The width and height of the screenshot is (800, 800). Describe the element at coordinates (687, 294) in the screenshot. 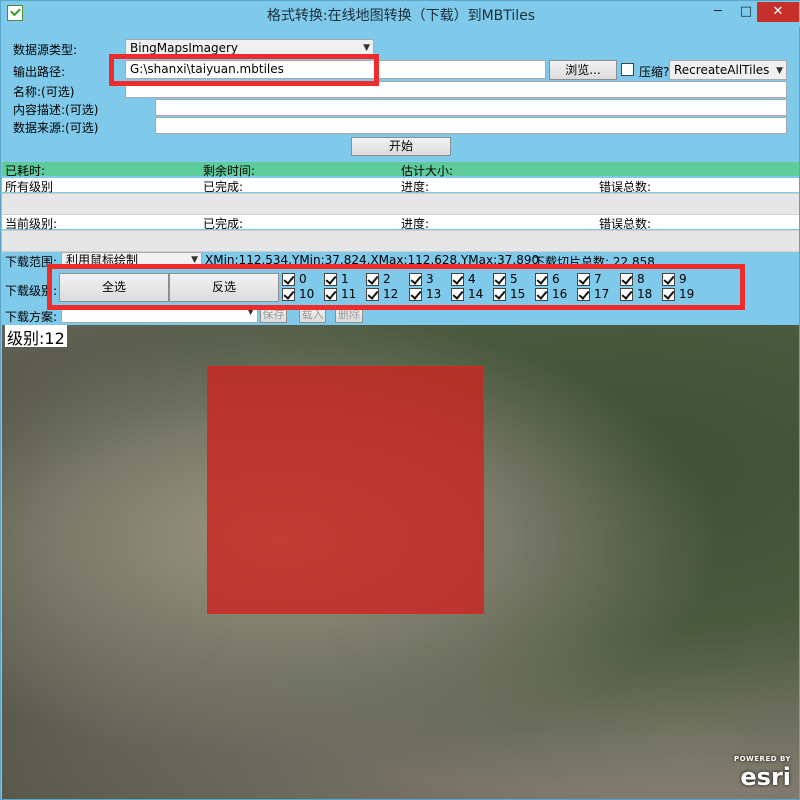

I see `level-checkbox-label: 19` at that location.